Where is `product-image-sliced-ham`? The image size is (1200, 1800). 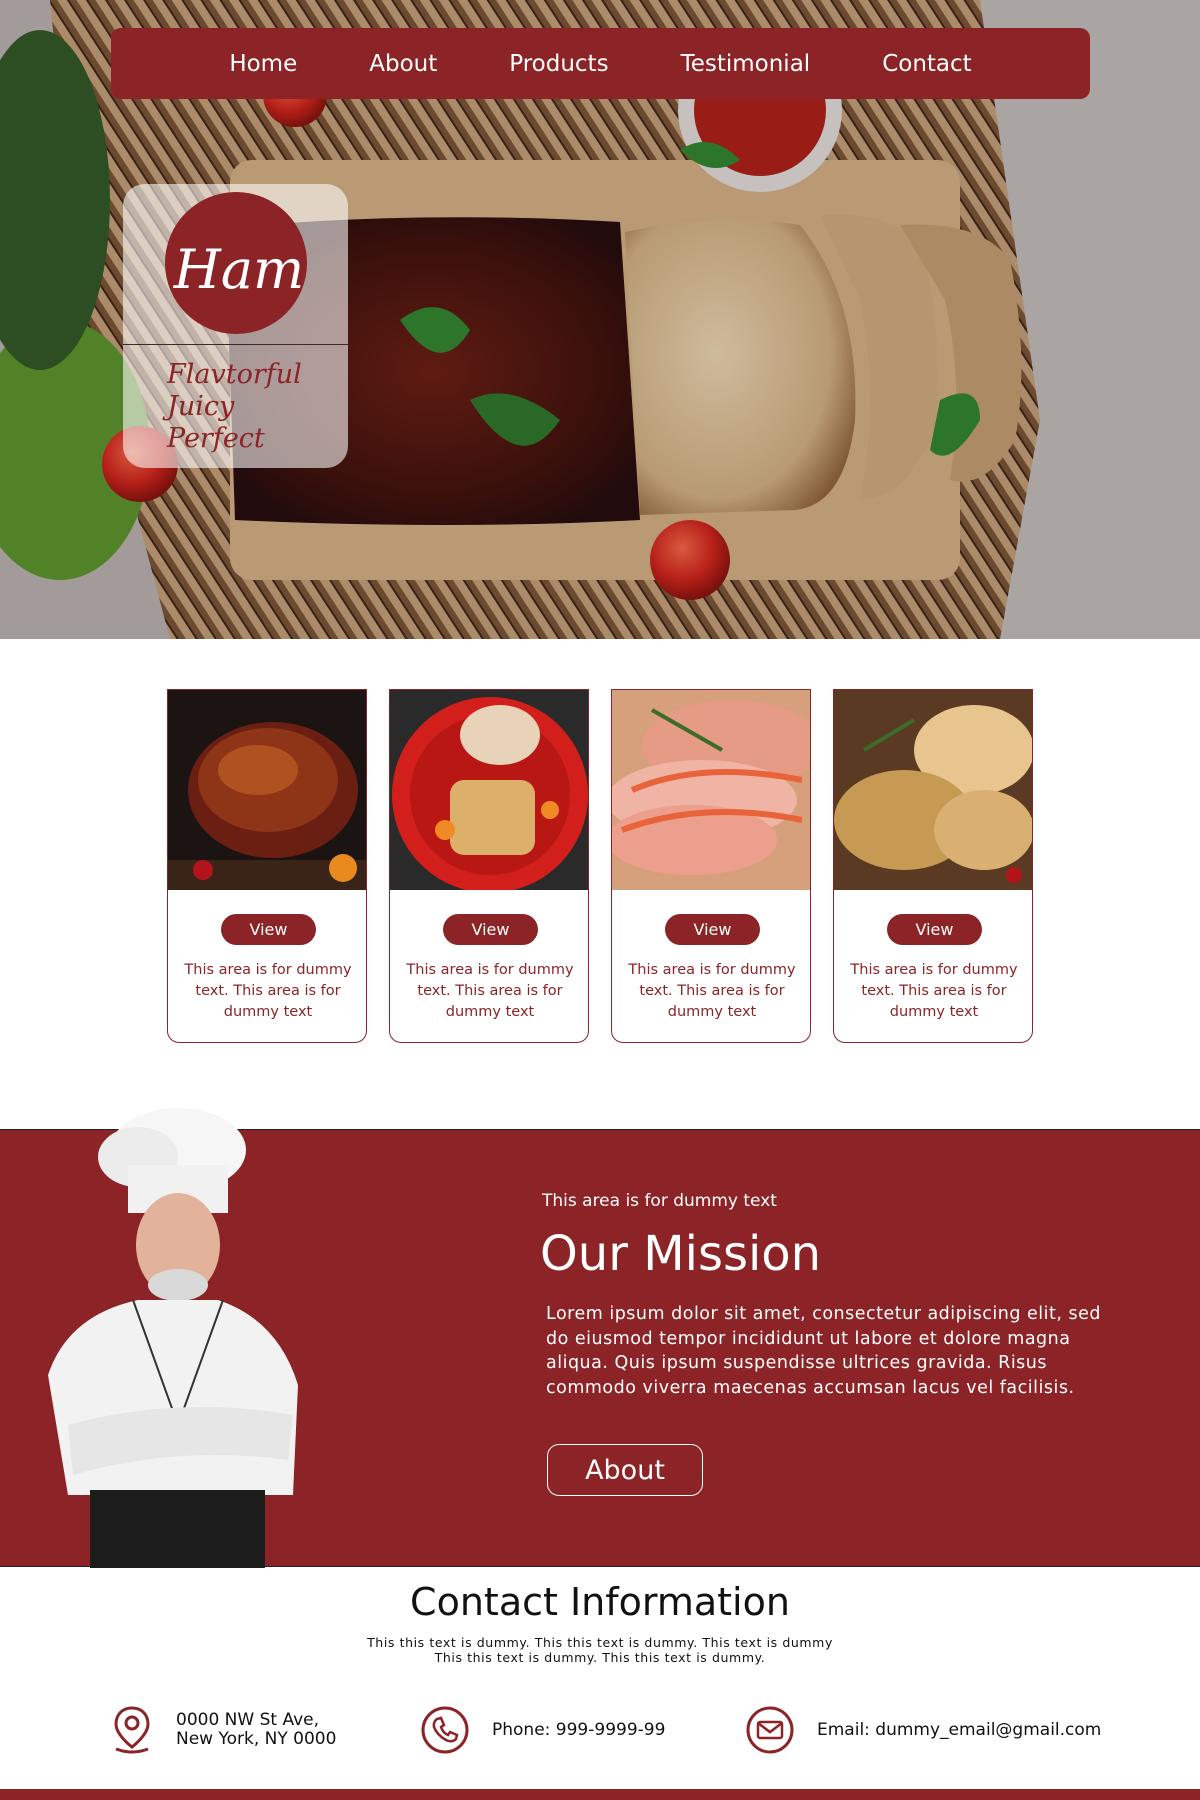 product-image-sliced-ham is located at coordinates (711, 790).